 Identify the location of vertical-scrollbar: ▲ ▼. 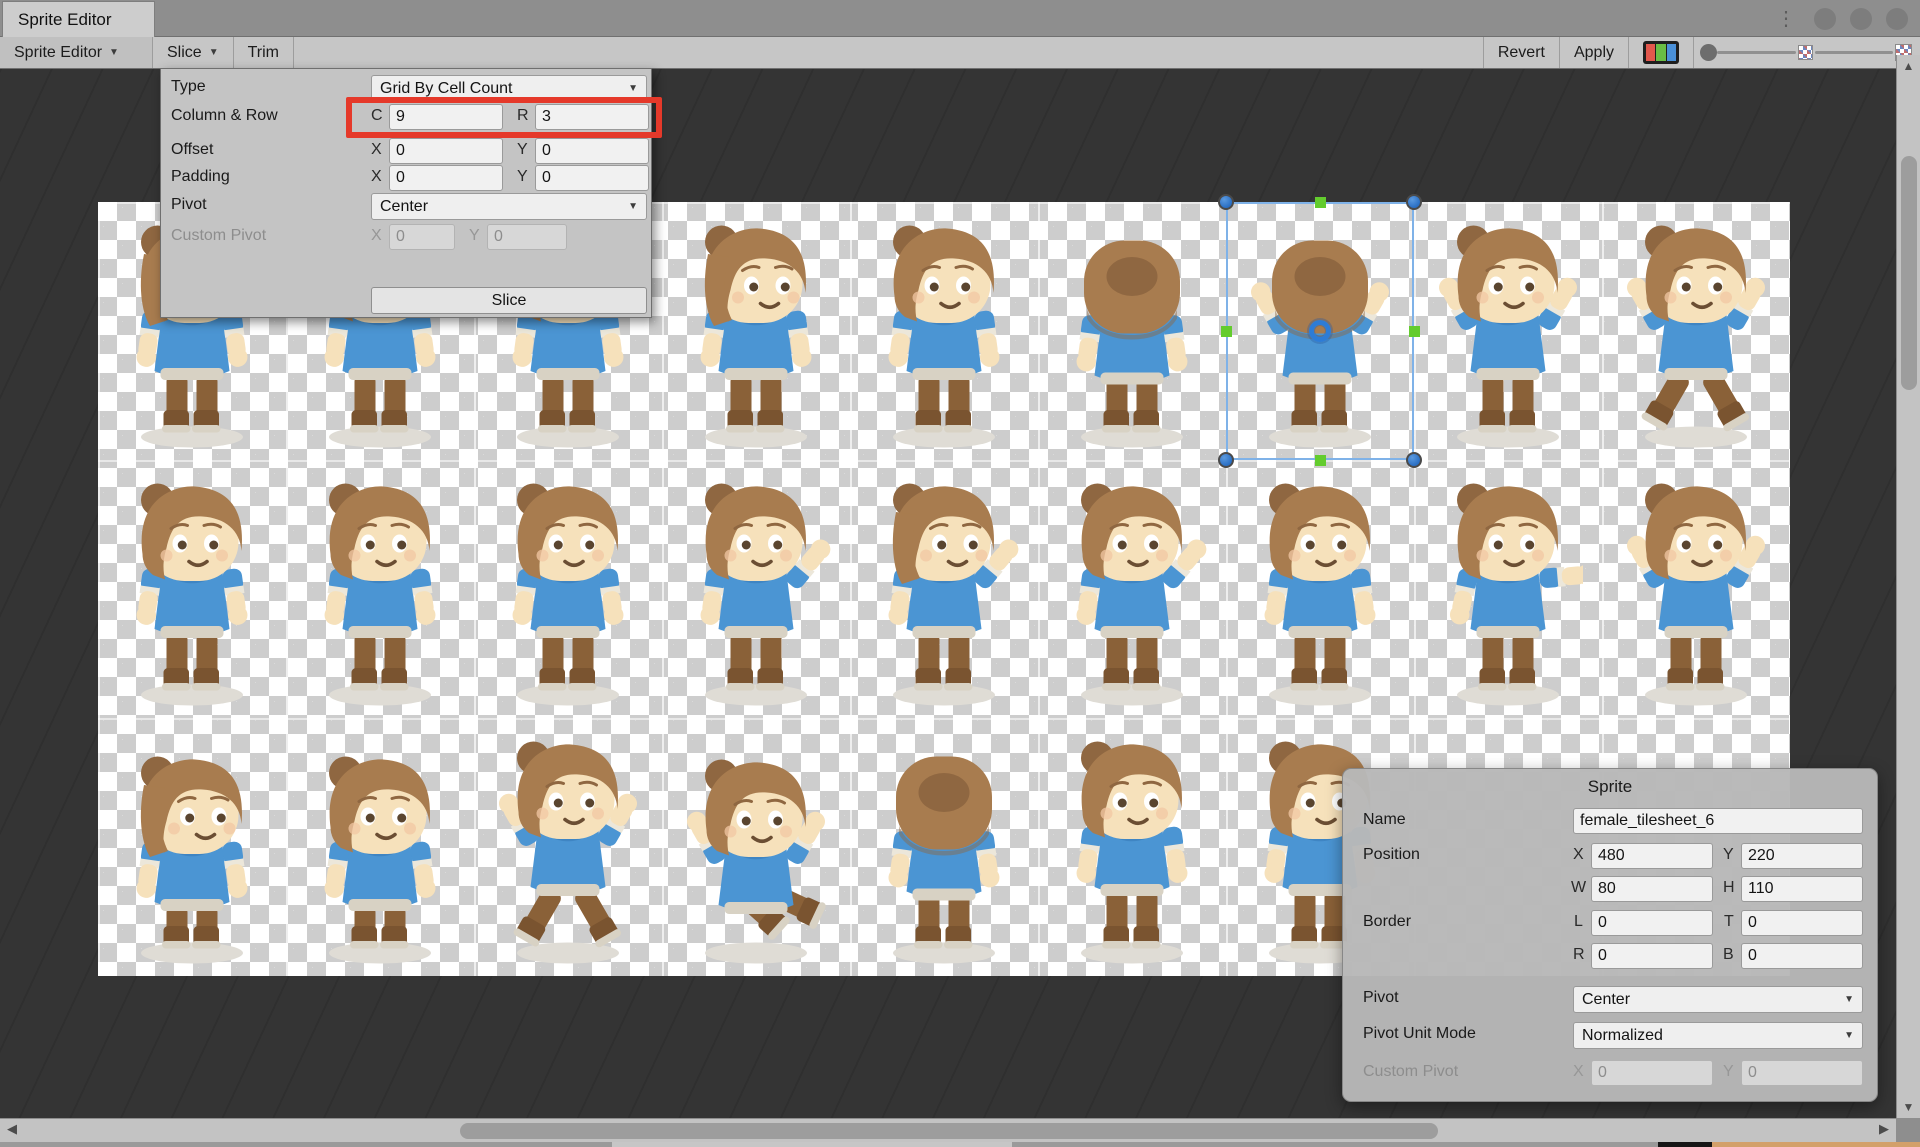
(1908, 586).